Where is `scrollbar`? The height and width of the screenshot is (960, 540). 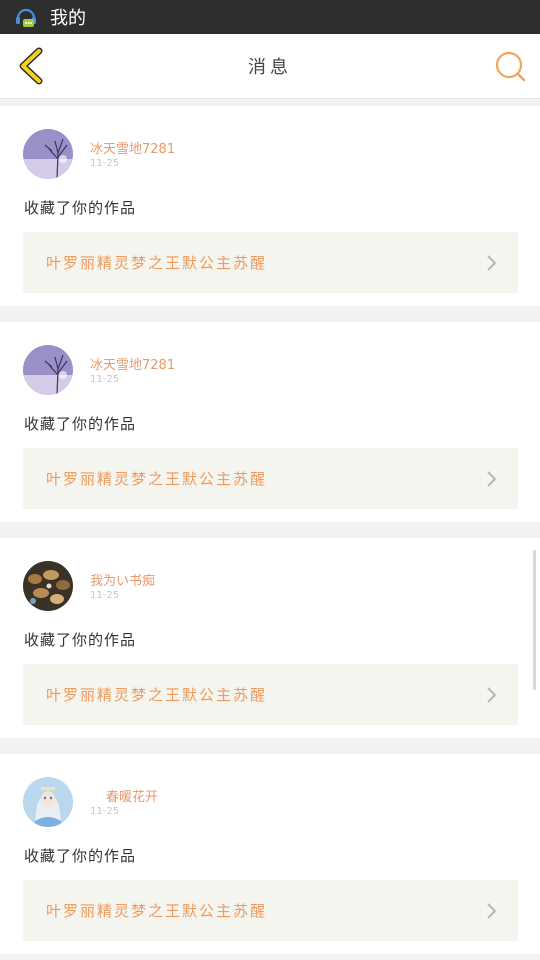
scrollbar is located at coordinates (534, 620).